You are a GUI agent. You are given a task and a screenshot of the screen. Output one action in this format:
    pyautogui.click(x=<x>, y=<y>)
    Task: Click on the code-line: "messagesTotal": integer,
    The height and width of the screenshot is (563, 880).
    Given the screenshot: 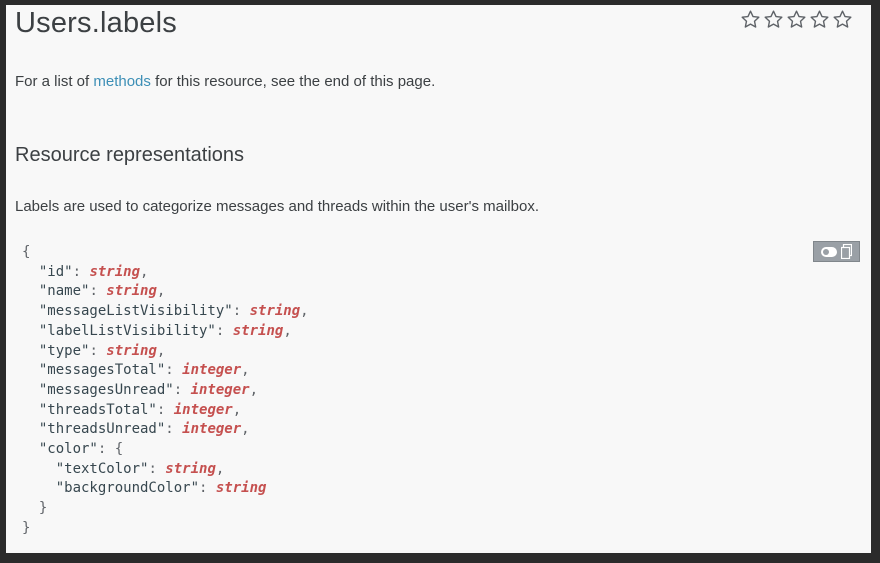 What is the action you would take?
    pyautogui.click(x=136, y=370)
    